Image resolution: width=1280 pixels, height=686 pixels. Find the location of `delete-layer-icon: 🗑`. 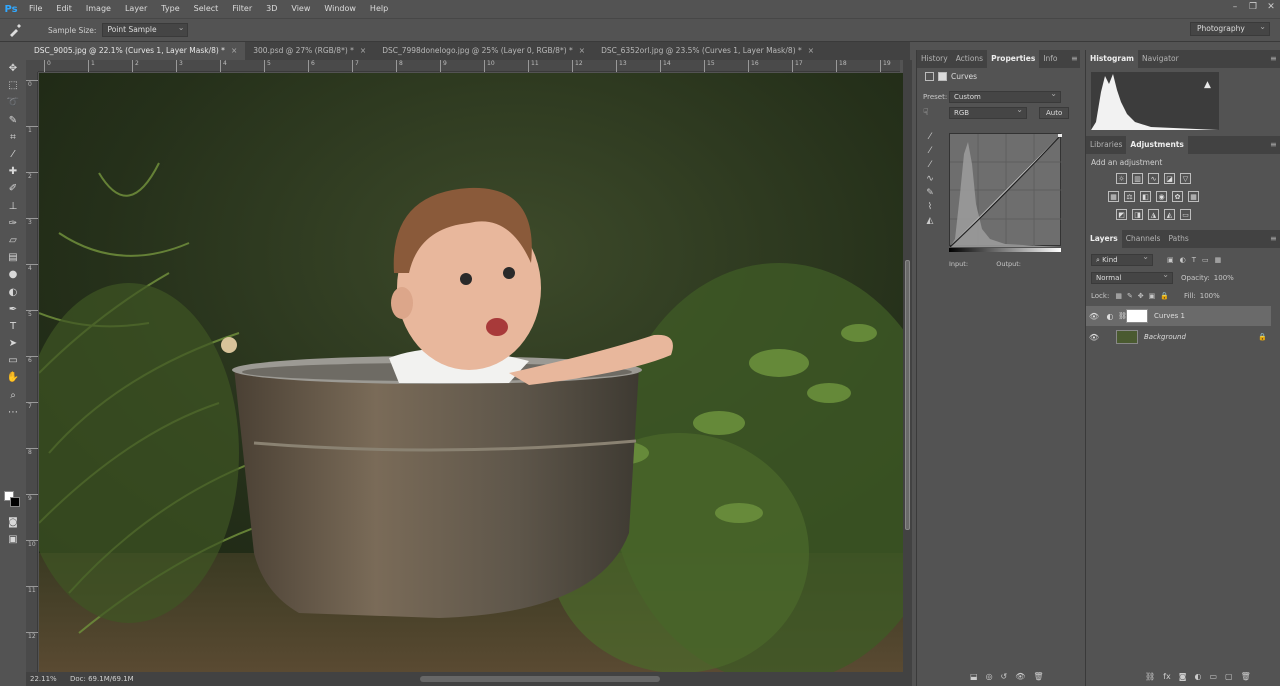

delete-layer-icon: 🗑 is located at coordinates (1246, 676).